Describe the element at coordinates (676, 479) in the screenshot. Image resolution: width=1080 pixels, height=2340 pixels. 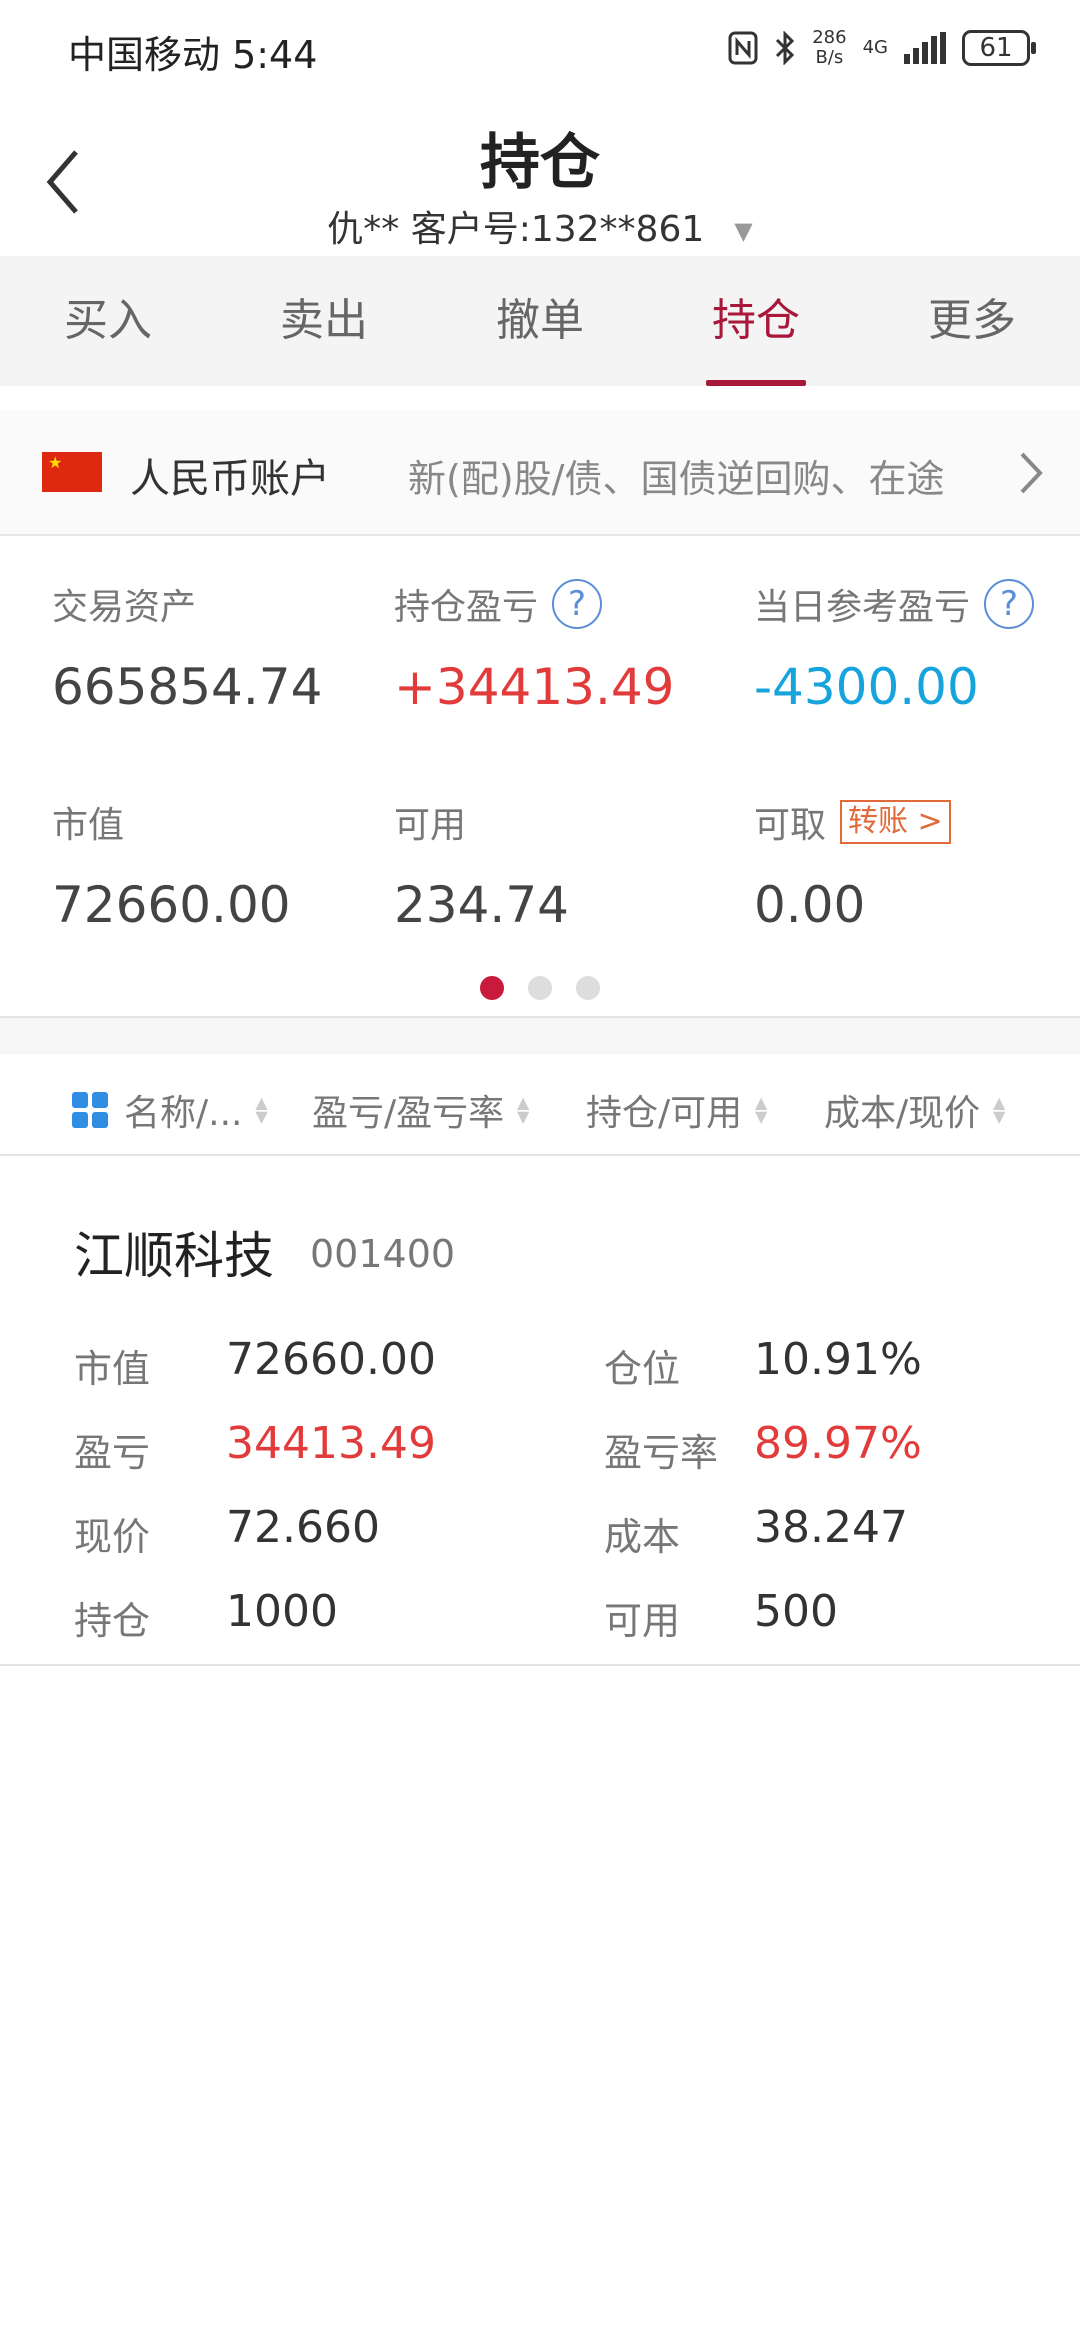
I see `account-description: 新(配)股/债、国债逆回购、在途` at that location.